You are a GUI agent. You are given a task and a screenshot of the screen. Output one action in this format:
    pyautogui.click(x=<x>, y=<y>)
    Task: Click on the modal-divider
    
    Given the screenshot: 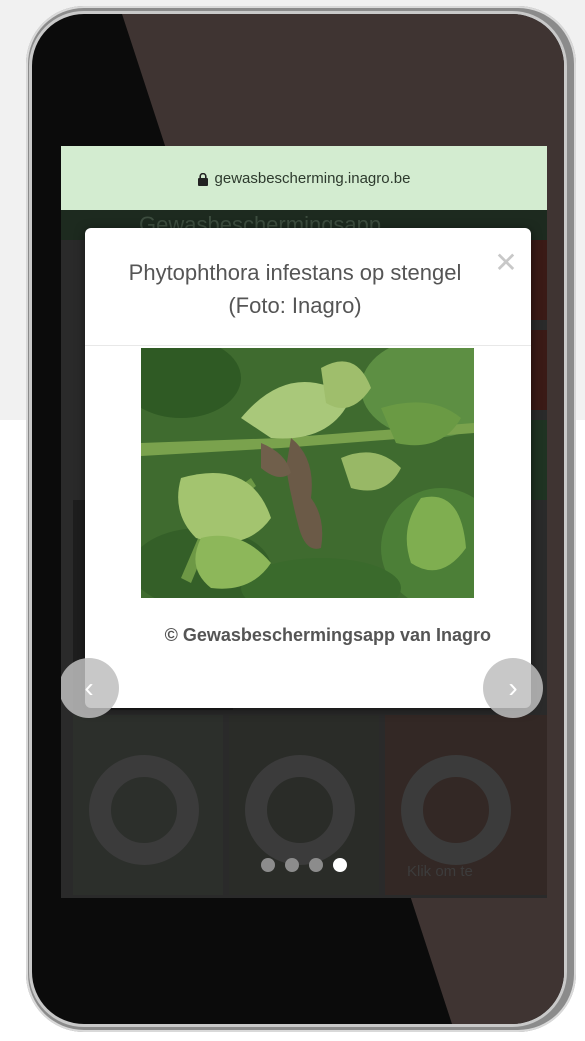 What is the action you would take?
    pyautogui.click(x=308, y=345)
    